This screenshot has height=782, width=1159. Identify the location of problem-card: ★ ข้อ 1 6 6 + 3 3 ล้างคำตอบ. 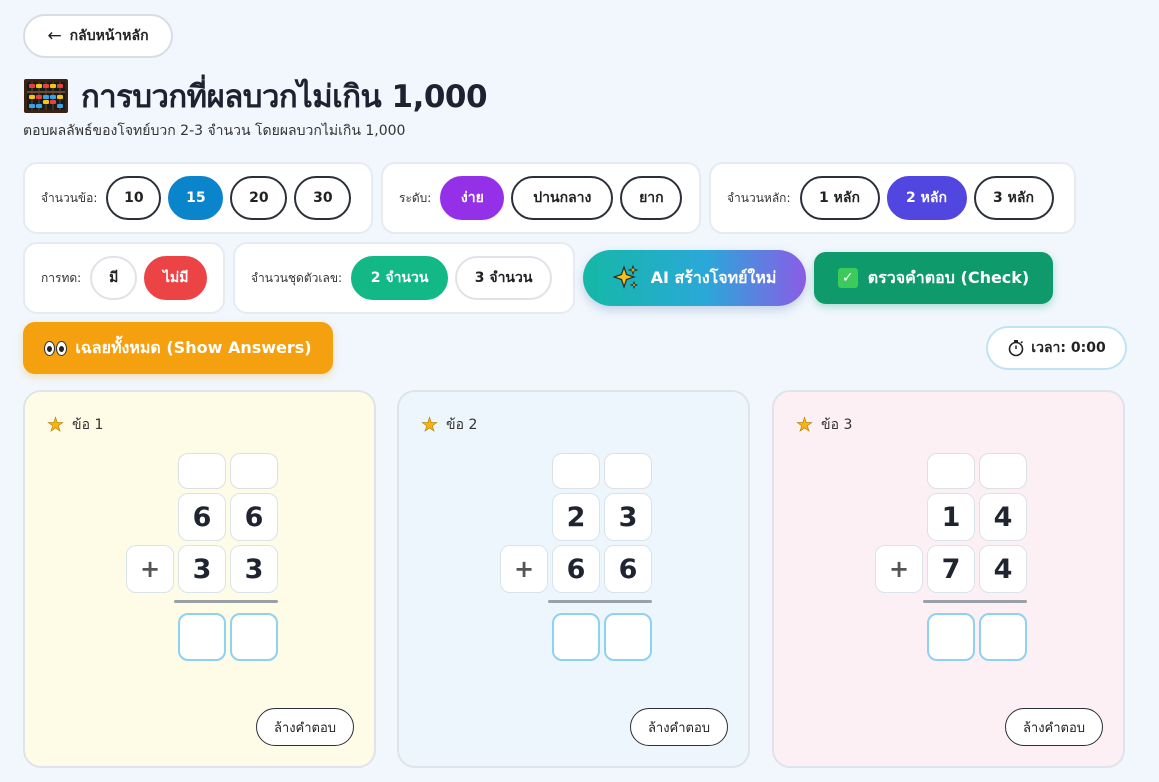
(199, 579).